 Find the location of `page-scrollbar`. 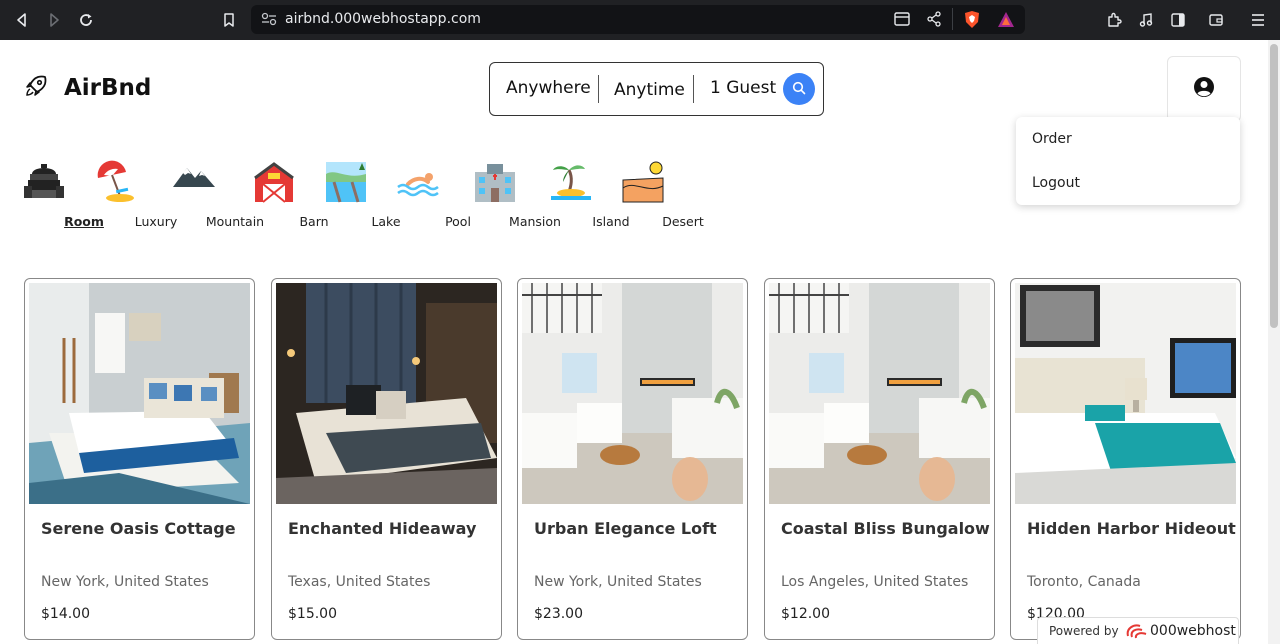

page-scrollbar is located at coordinates (1274, 342).